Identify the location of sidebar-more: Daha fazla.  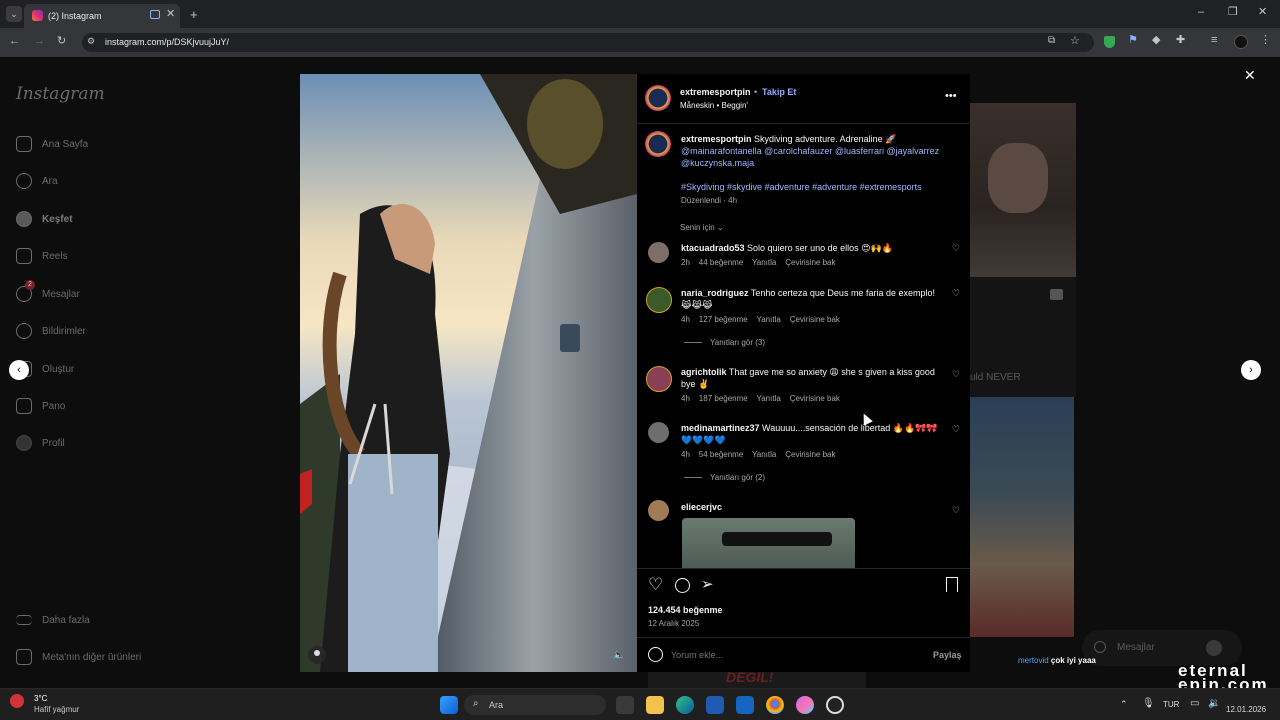
(53, 620).